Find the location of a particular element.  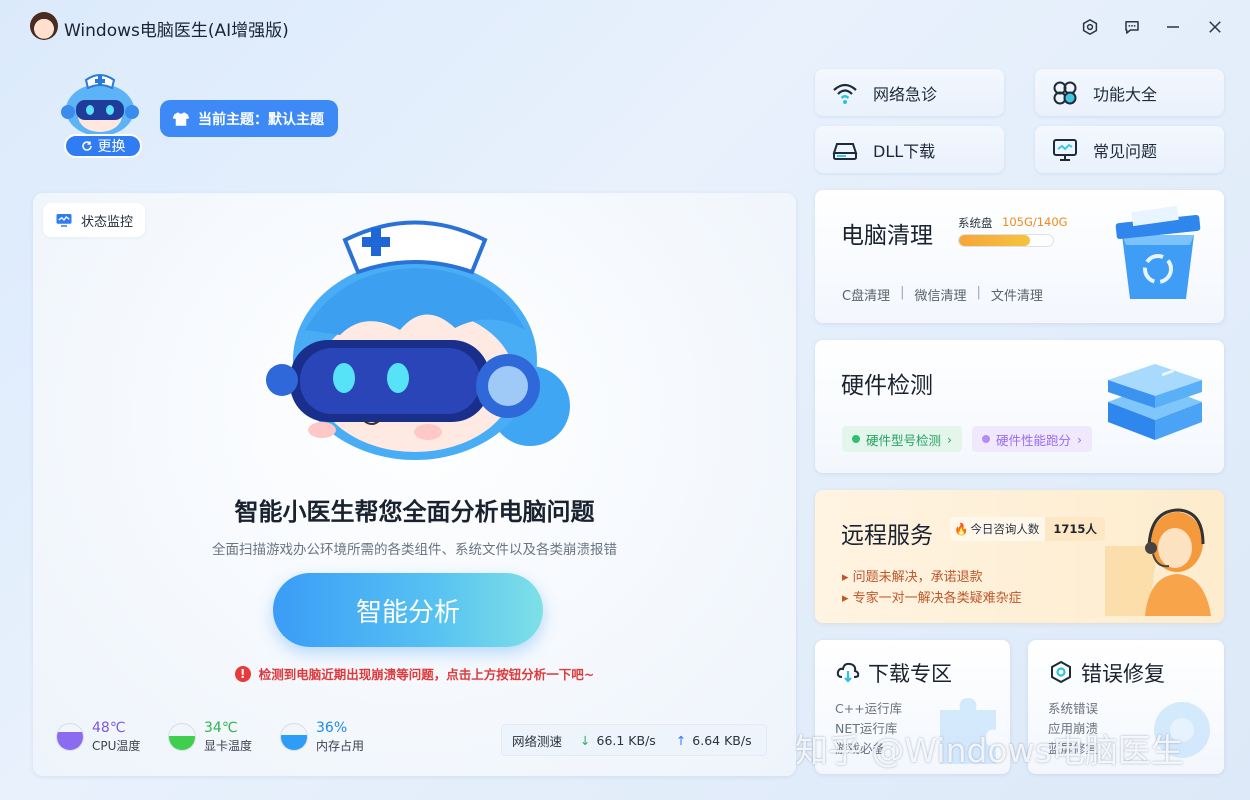

download-arrow-icon: ↓ is located at coordinates (585, 740).